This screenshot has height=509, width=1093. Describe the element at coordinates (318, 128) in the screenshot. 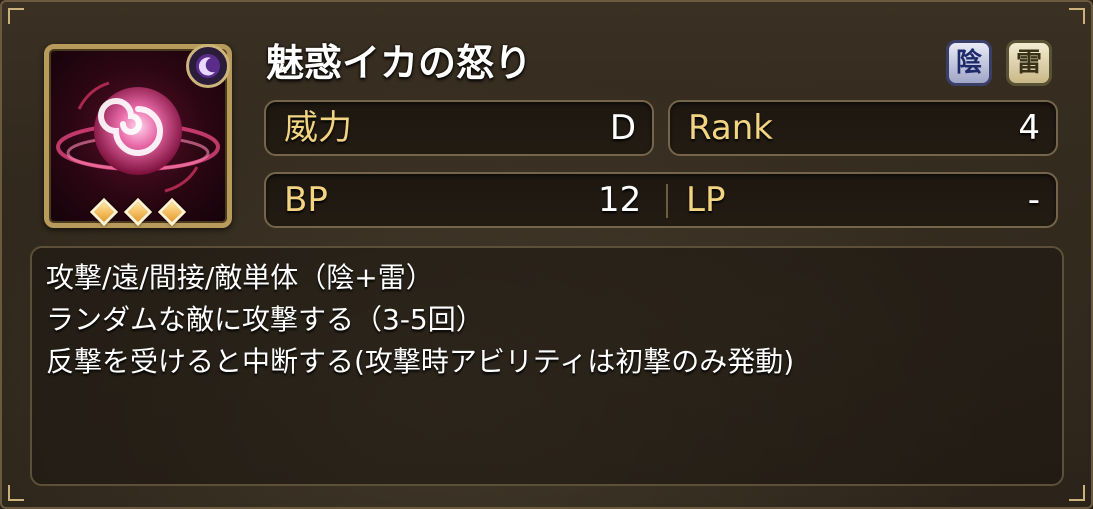

I see `power-label: 威力` at that location.